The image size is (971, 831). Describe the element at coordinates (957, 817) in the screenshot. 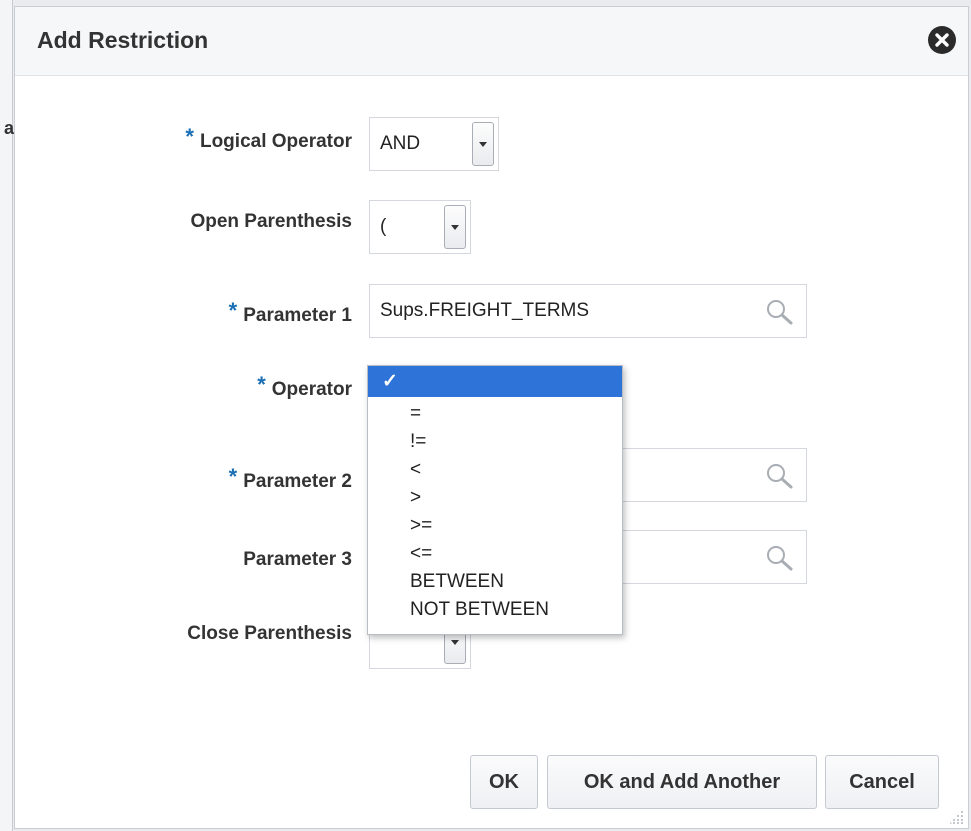

I see `resize-grip-icon` at that location.